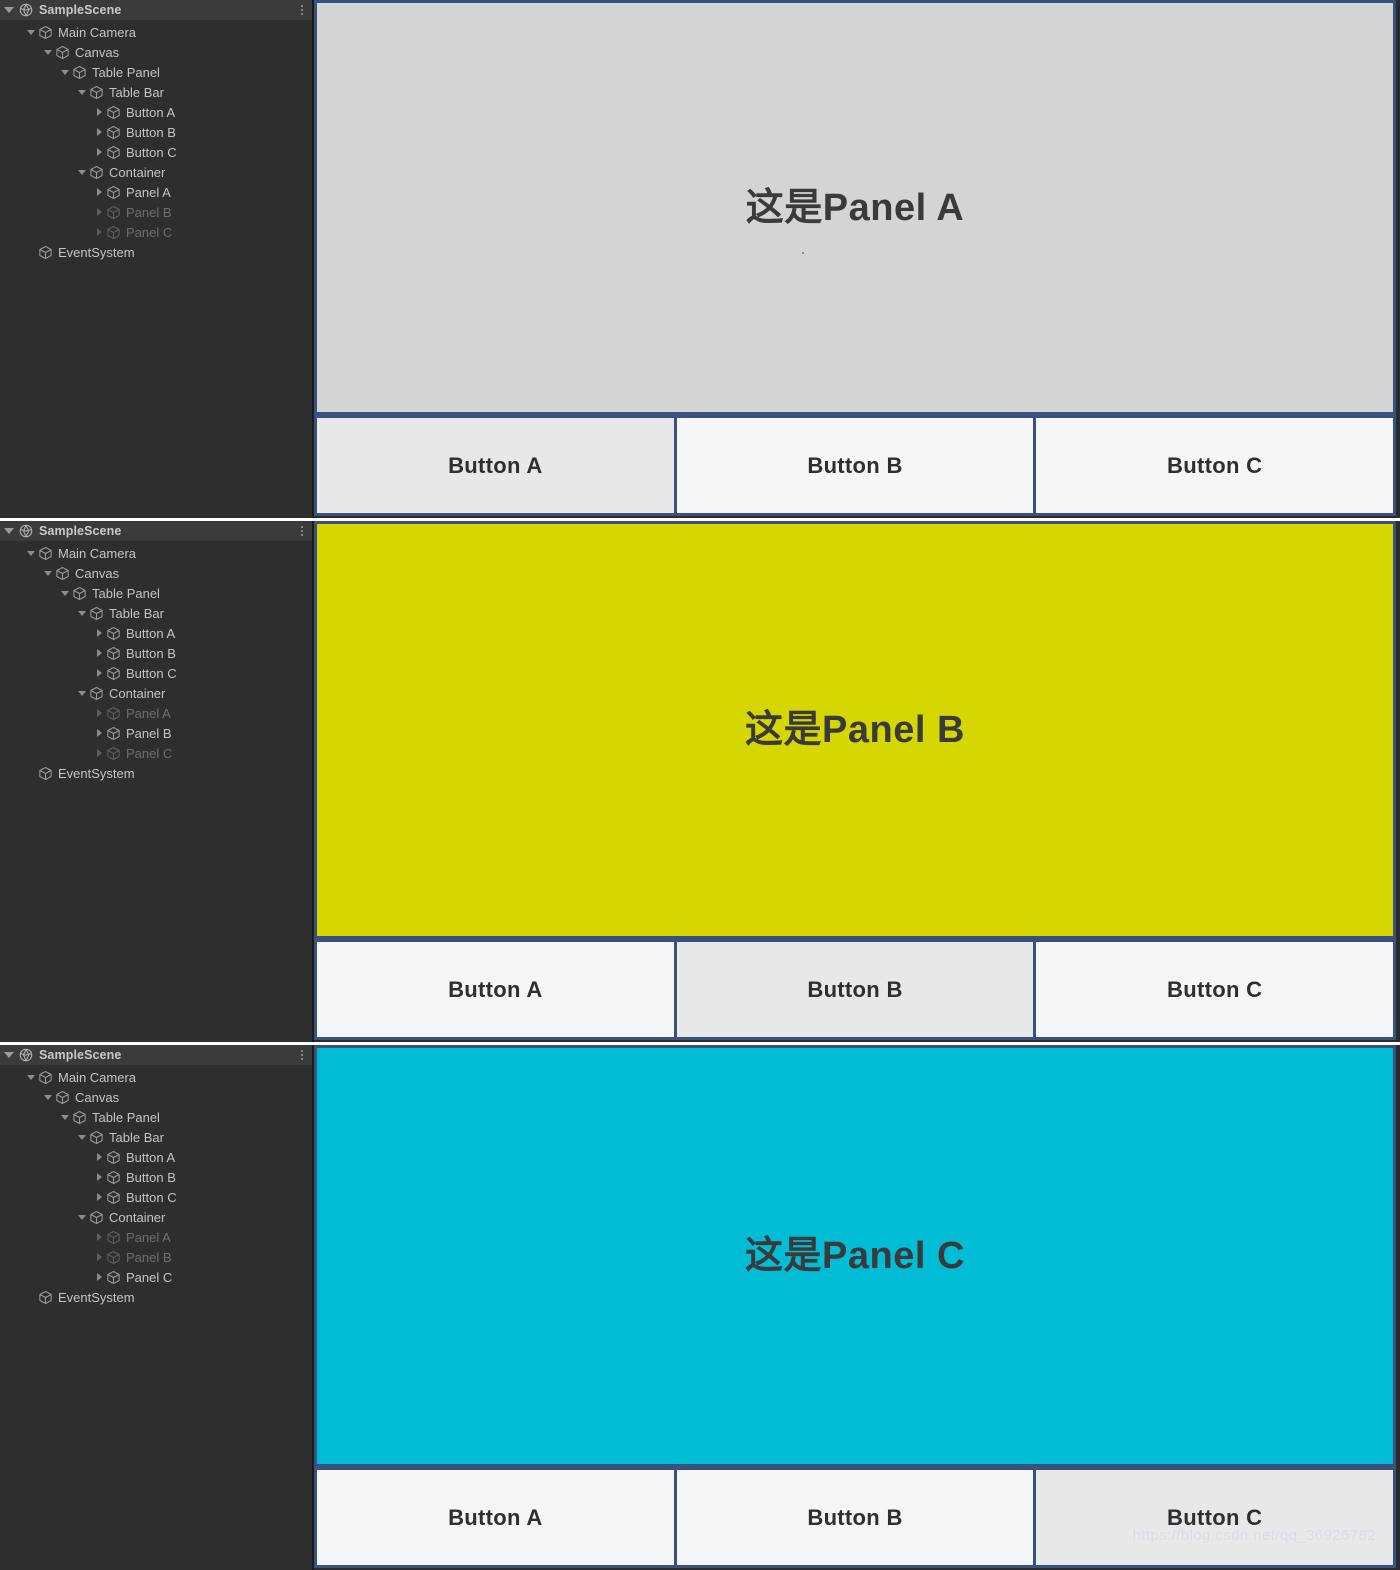 Image resolution: width=1400 pixels, height=1570 pixels. What do you see at coordinates (803, 253) in the screenshot?
I see `panel-dot-marker` at bounding box center [803, 253].